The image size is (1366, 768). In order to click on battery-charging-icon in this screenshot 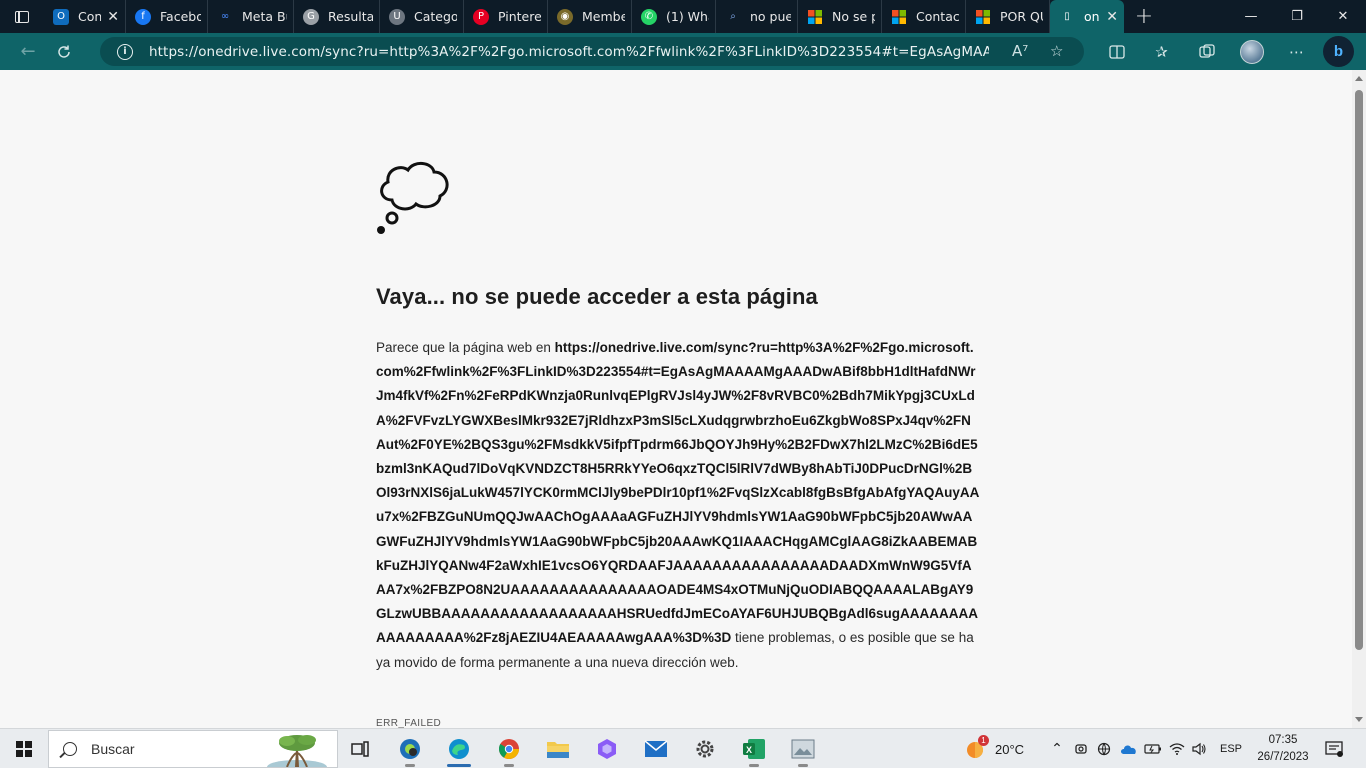, I will do `click(1153, 748)`.